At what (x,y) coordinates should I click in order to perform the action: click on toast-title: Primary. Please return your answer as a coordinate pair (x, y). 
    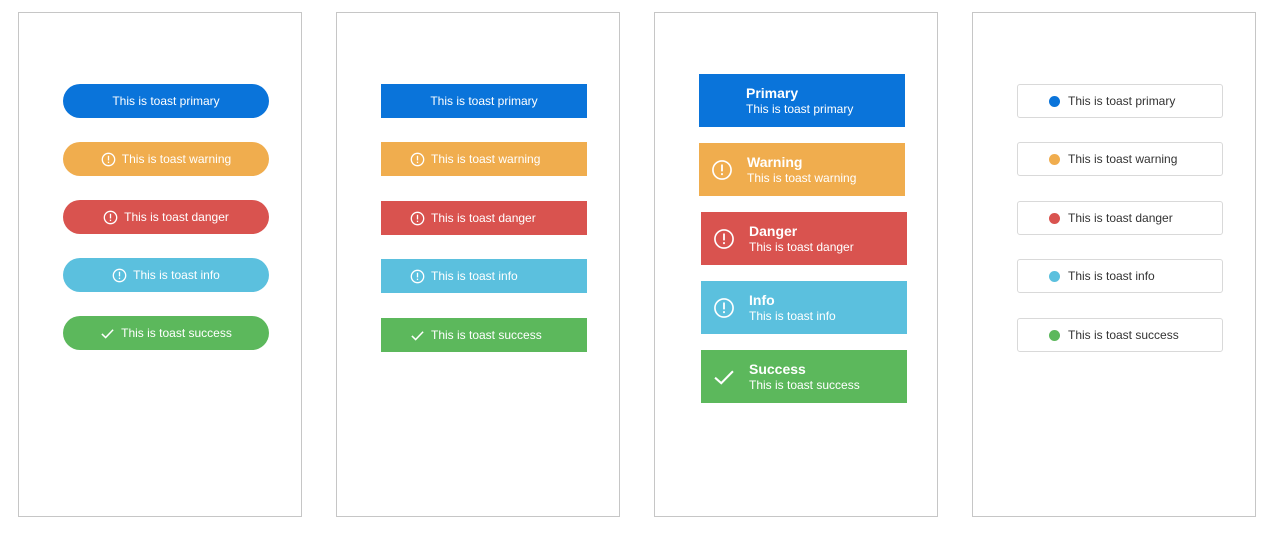
    Looking at the image, I should click on (772, 92).